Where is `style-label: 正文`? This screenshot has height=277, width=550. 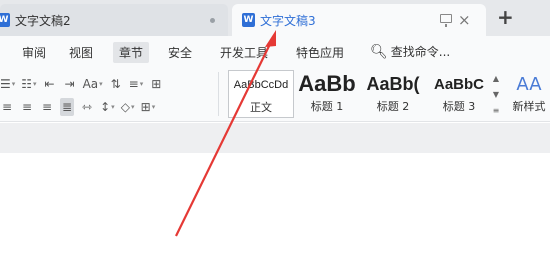
style-label: 正文 is located at coordinates (261, 107).